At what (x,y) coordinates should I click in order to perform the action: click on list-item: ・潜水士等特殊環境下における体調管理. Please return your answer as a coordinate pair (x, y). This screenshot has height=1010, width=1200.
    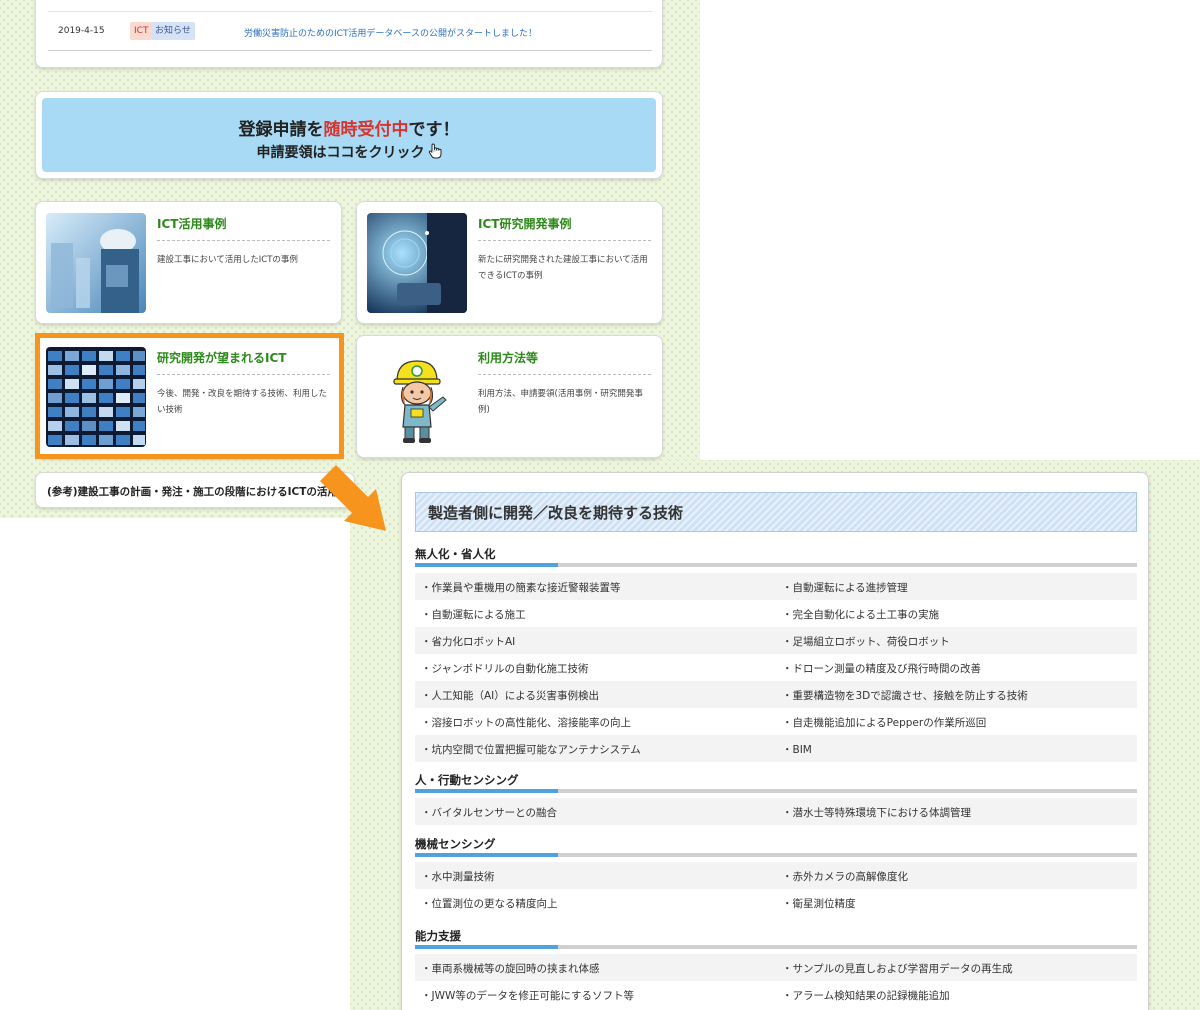
    Looking at the image, I should click on (876, 813).